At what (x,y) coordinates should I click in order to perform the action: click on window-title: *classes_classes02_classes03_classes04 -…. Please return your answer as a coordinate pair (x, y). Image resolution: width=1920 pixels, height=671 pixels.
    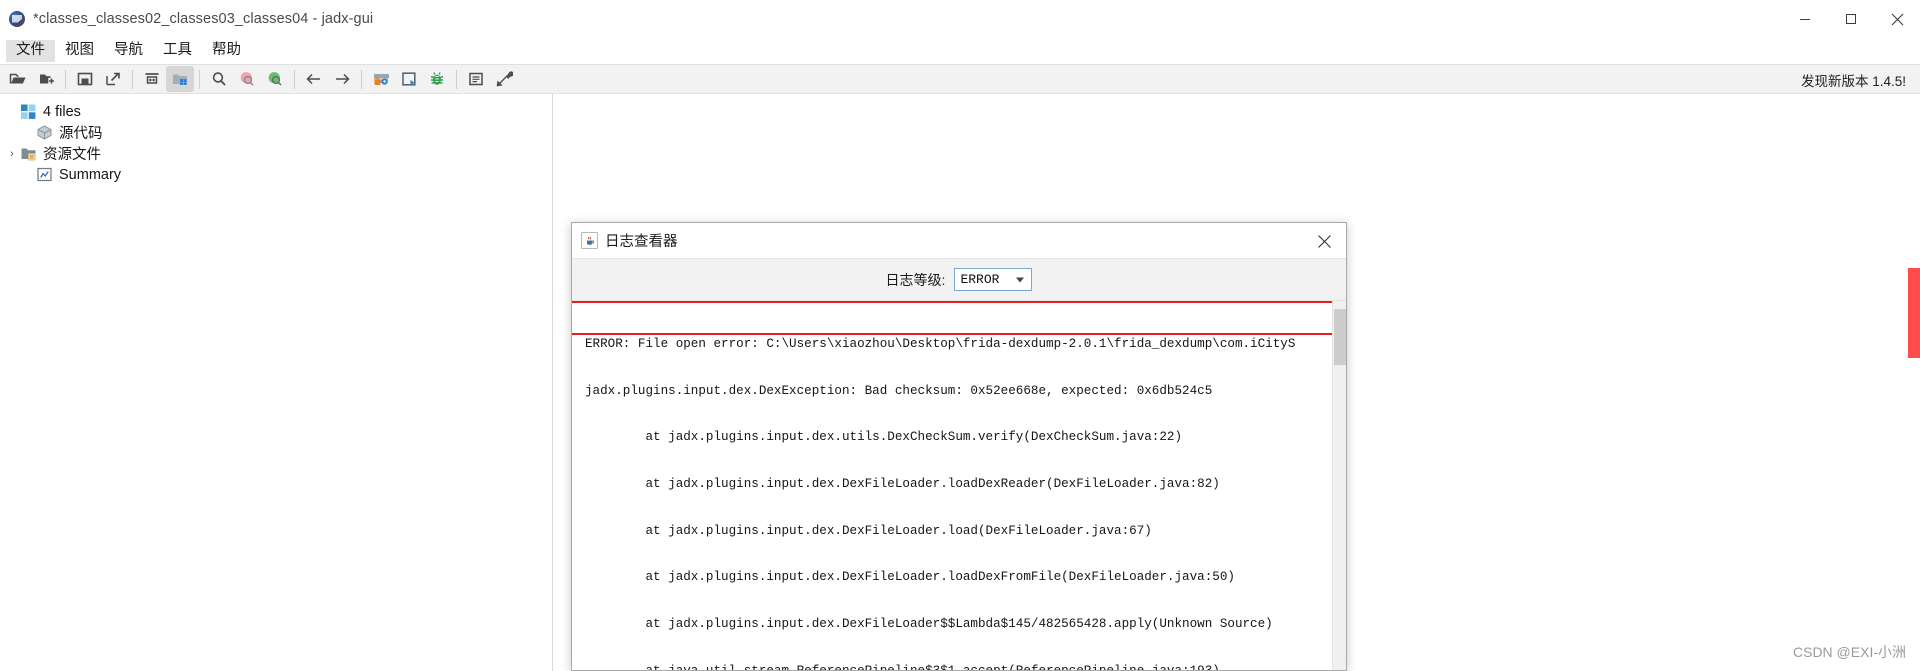
    Looking at the image, I should click on (203, 18).